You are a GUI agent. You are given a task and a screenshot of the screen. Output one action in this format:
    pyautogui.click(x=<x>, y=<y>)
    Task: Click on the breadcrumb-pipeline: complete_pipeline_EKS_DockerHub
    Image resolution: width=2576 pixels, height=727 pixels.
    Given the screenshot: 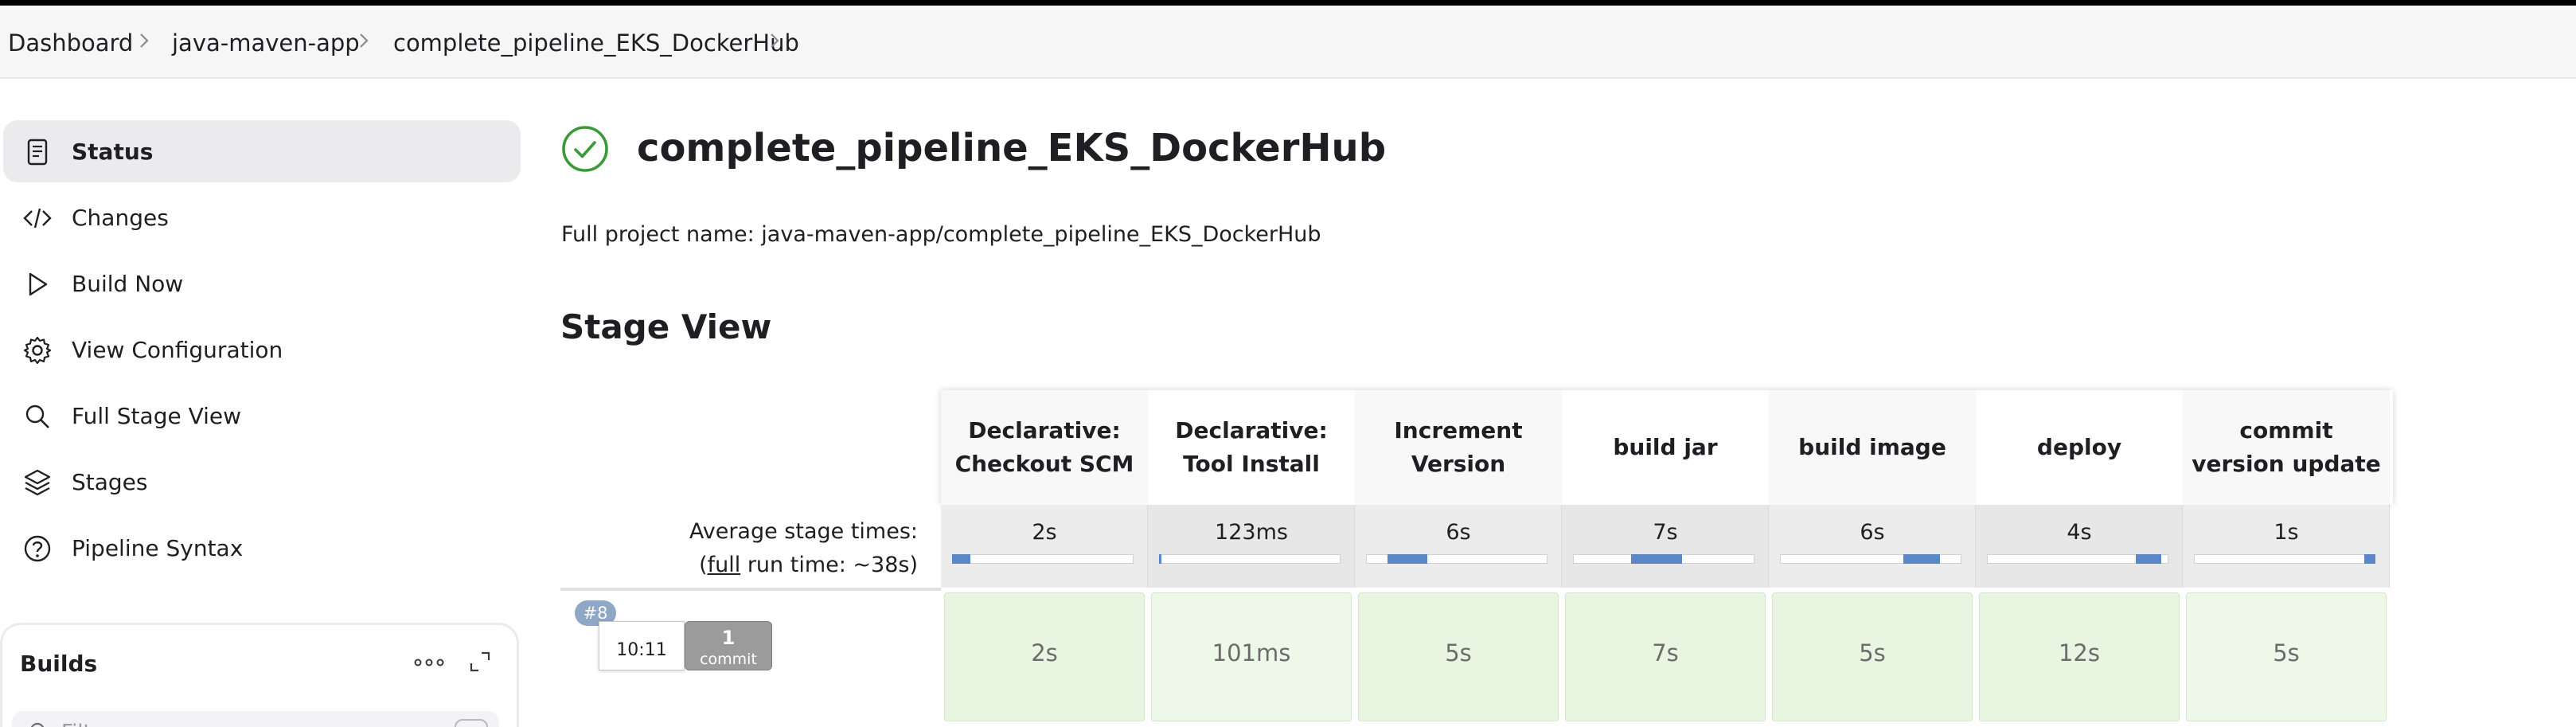 What is the action you would take?
    pyautogui.click(x=596, y=43)
    